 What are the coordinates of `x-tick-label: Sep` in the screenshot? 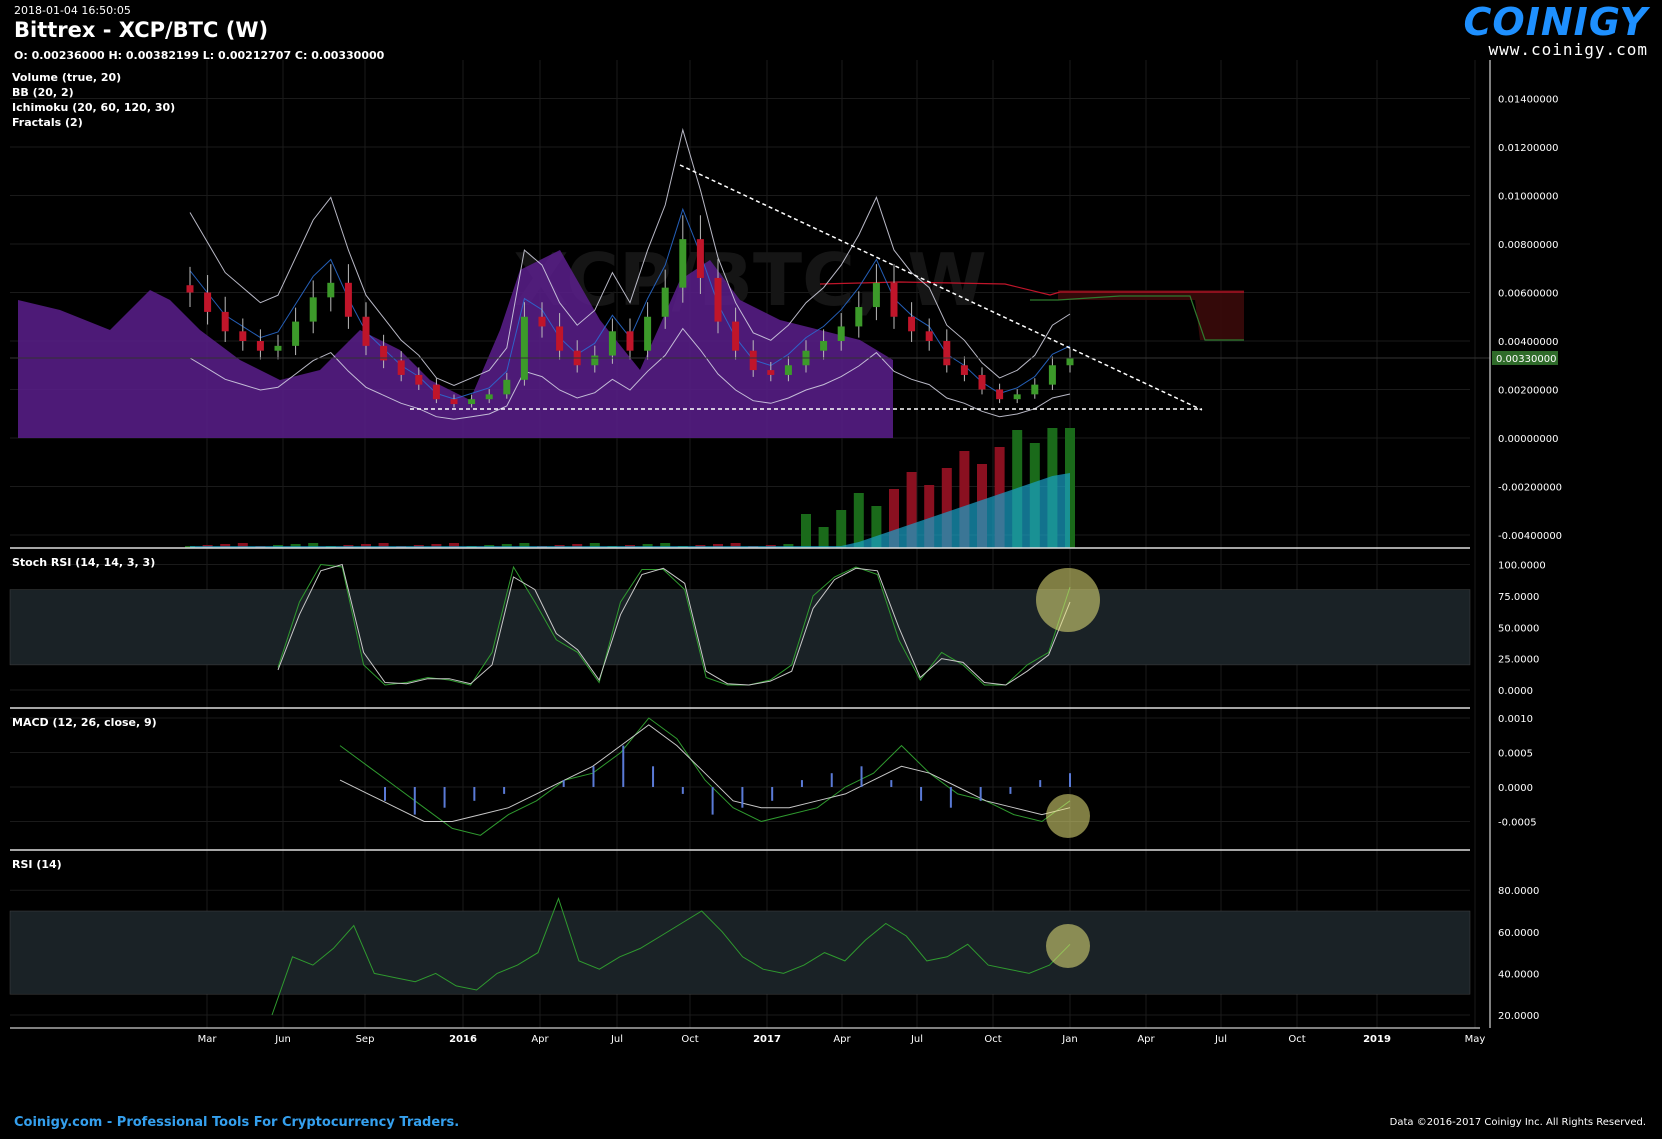 It's located at (365, 1039).